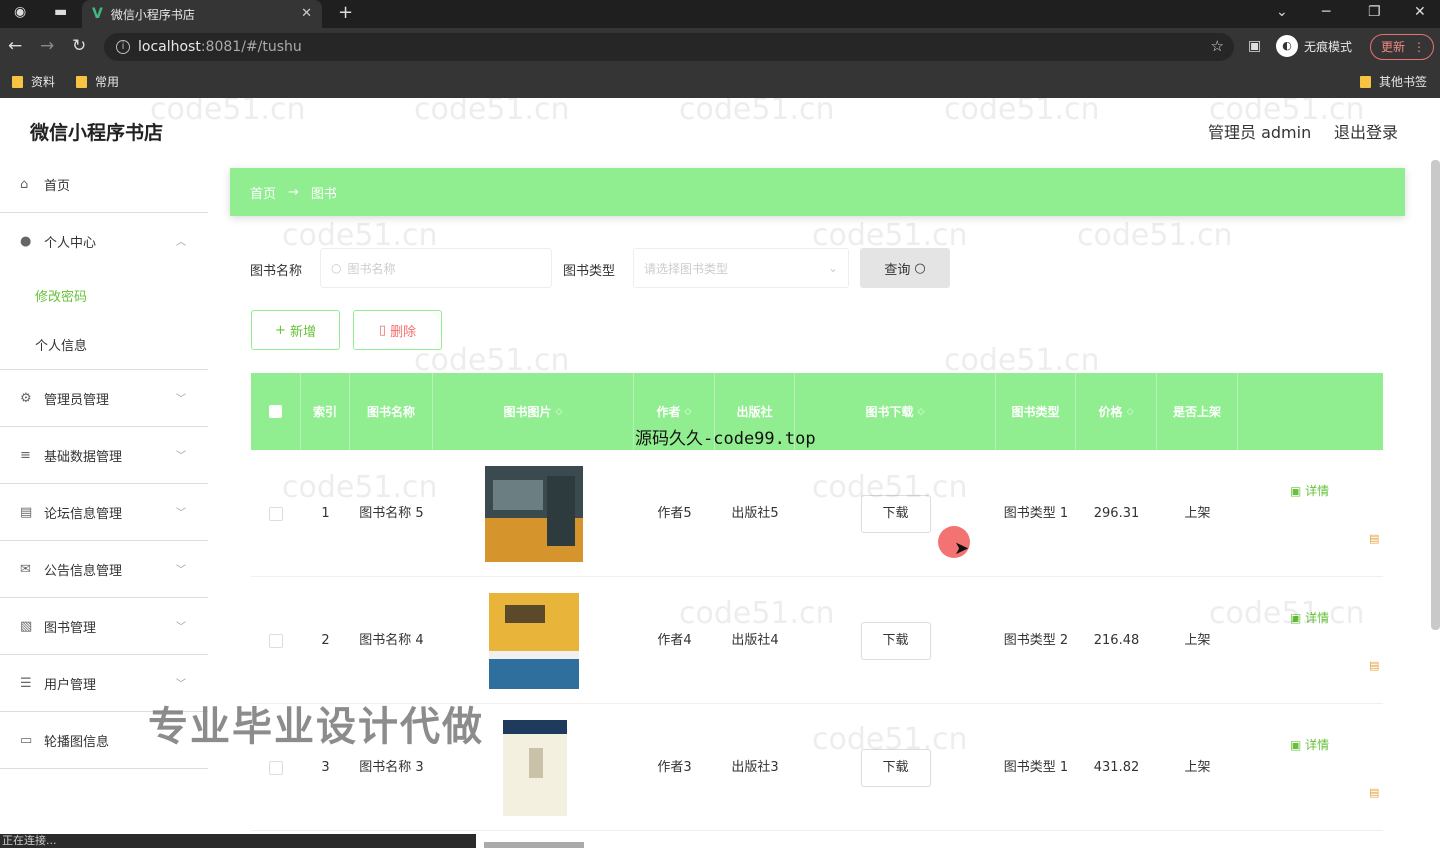 The height and width of the screenshot is (848, 1440). I want to click on address-bar: i localhost:8081/#/tushu ☆, so click(669, 47).